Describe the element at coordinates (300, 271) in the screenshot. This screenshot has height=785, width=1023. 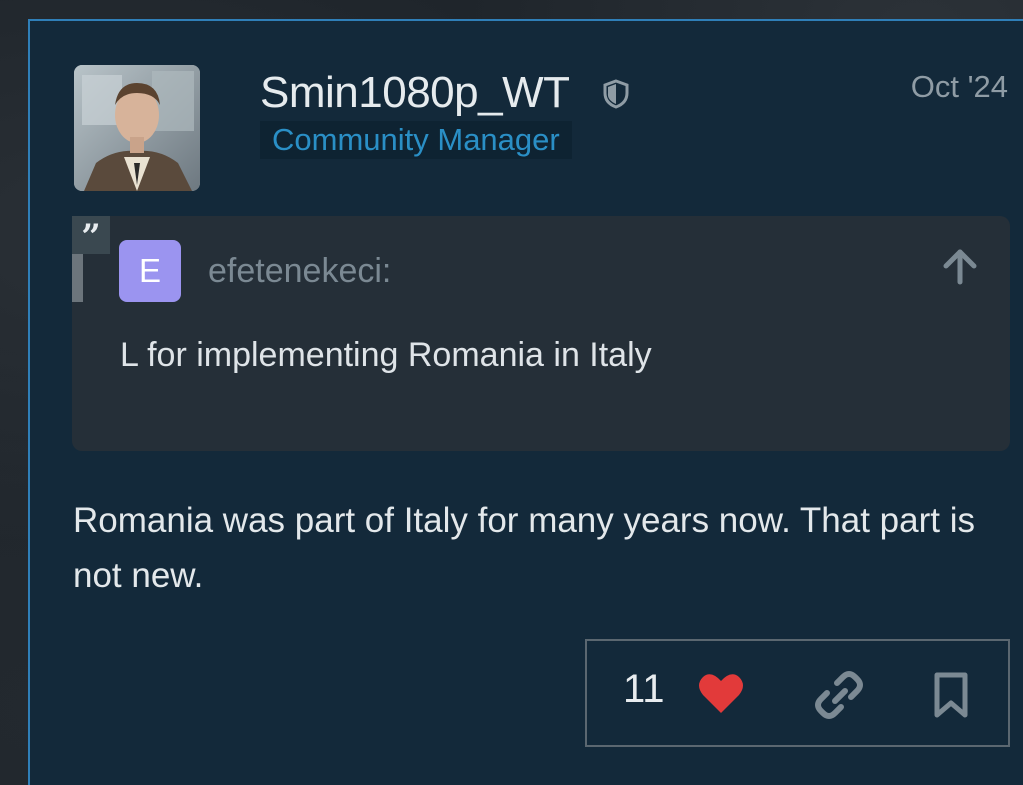
I see `quote-author-name: efetenekeci:` at that location.